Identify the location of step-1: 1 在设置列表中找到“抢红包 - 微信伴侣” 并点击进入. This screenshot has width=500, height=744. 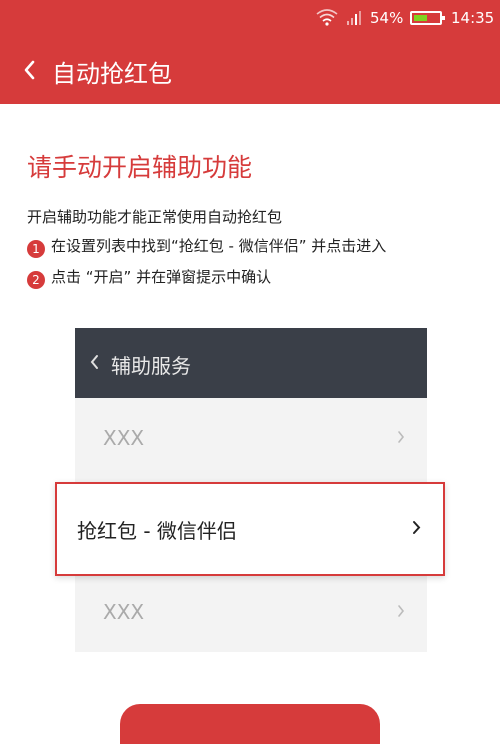
(206, 246).